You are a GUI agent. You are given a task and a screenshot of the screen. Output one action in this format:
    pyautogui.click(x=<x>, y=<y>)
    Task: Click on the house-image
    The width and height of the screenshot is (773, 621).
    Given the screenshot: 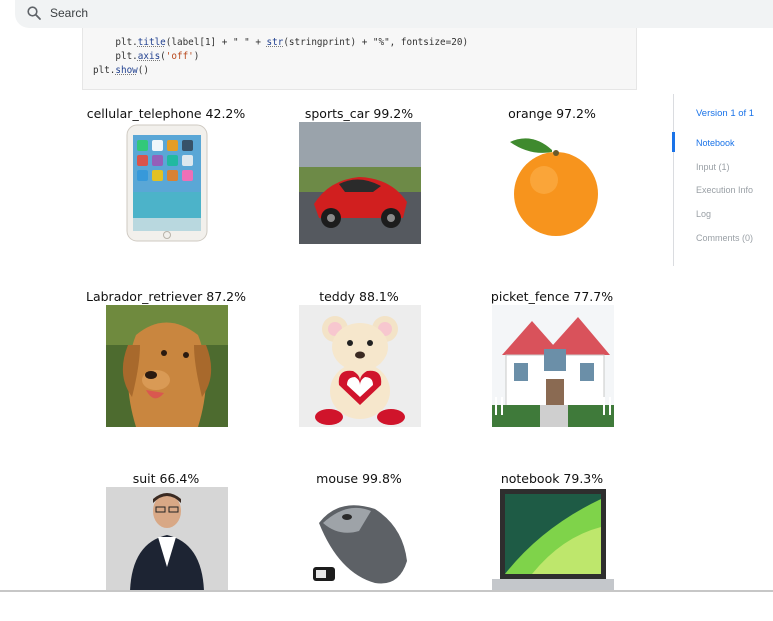 What is the action you would take?
    pyautogui.click(x=553, y=366)
    